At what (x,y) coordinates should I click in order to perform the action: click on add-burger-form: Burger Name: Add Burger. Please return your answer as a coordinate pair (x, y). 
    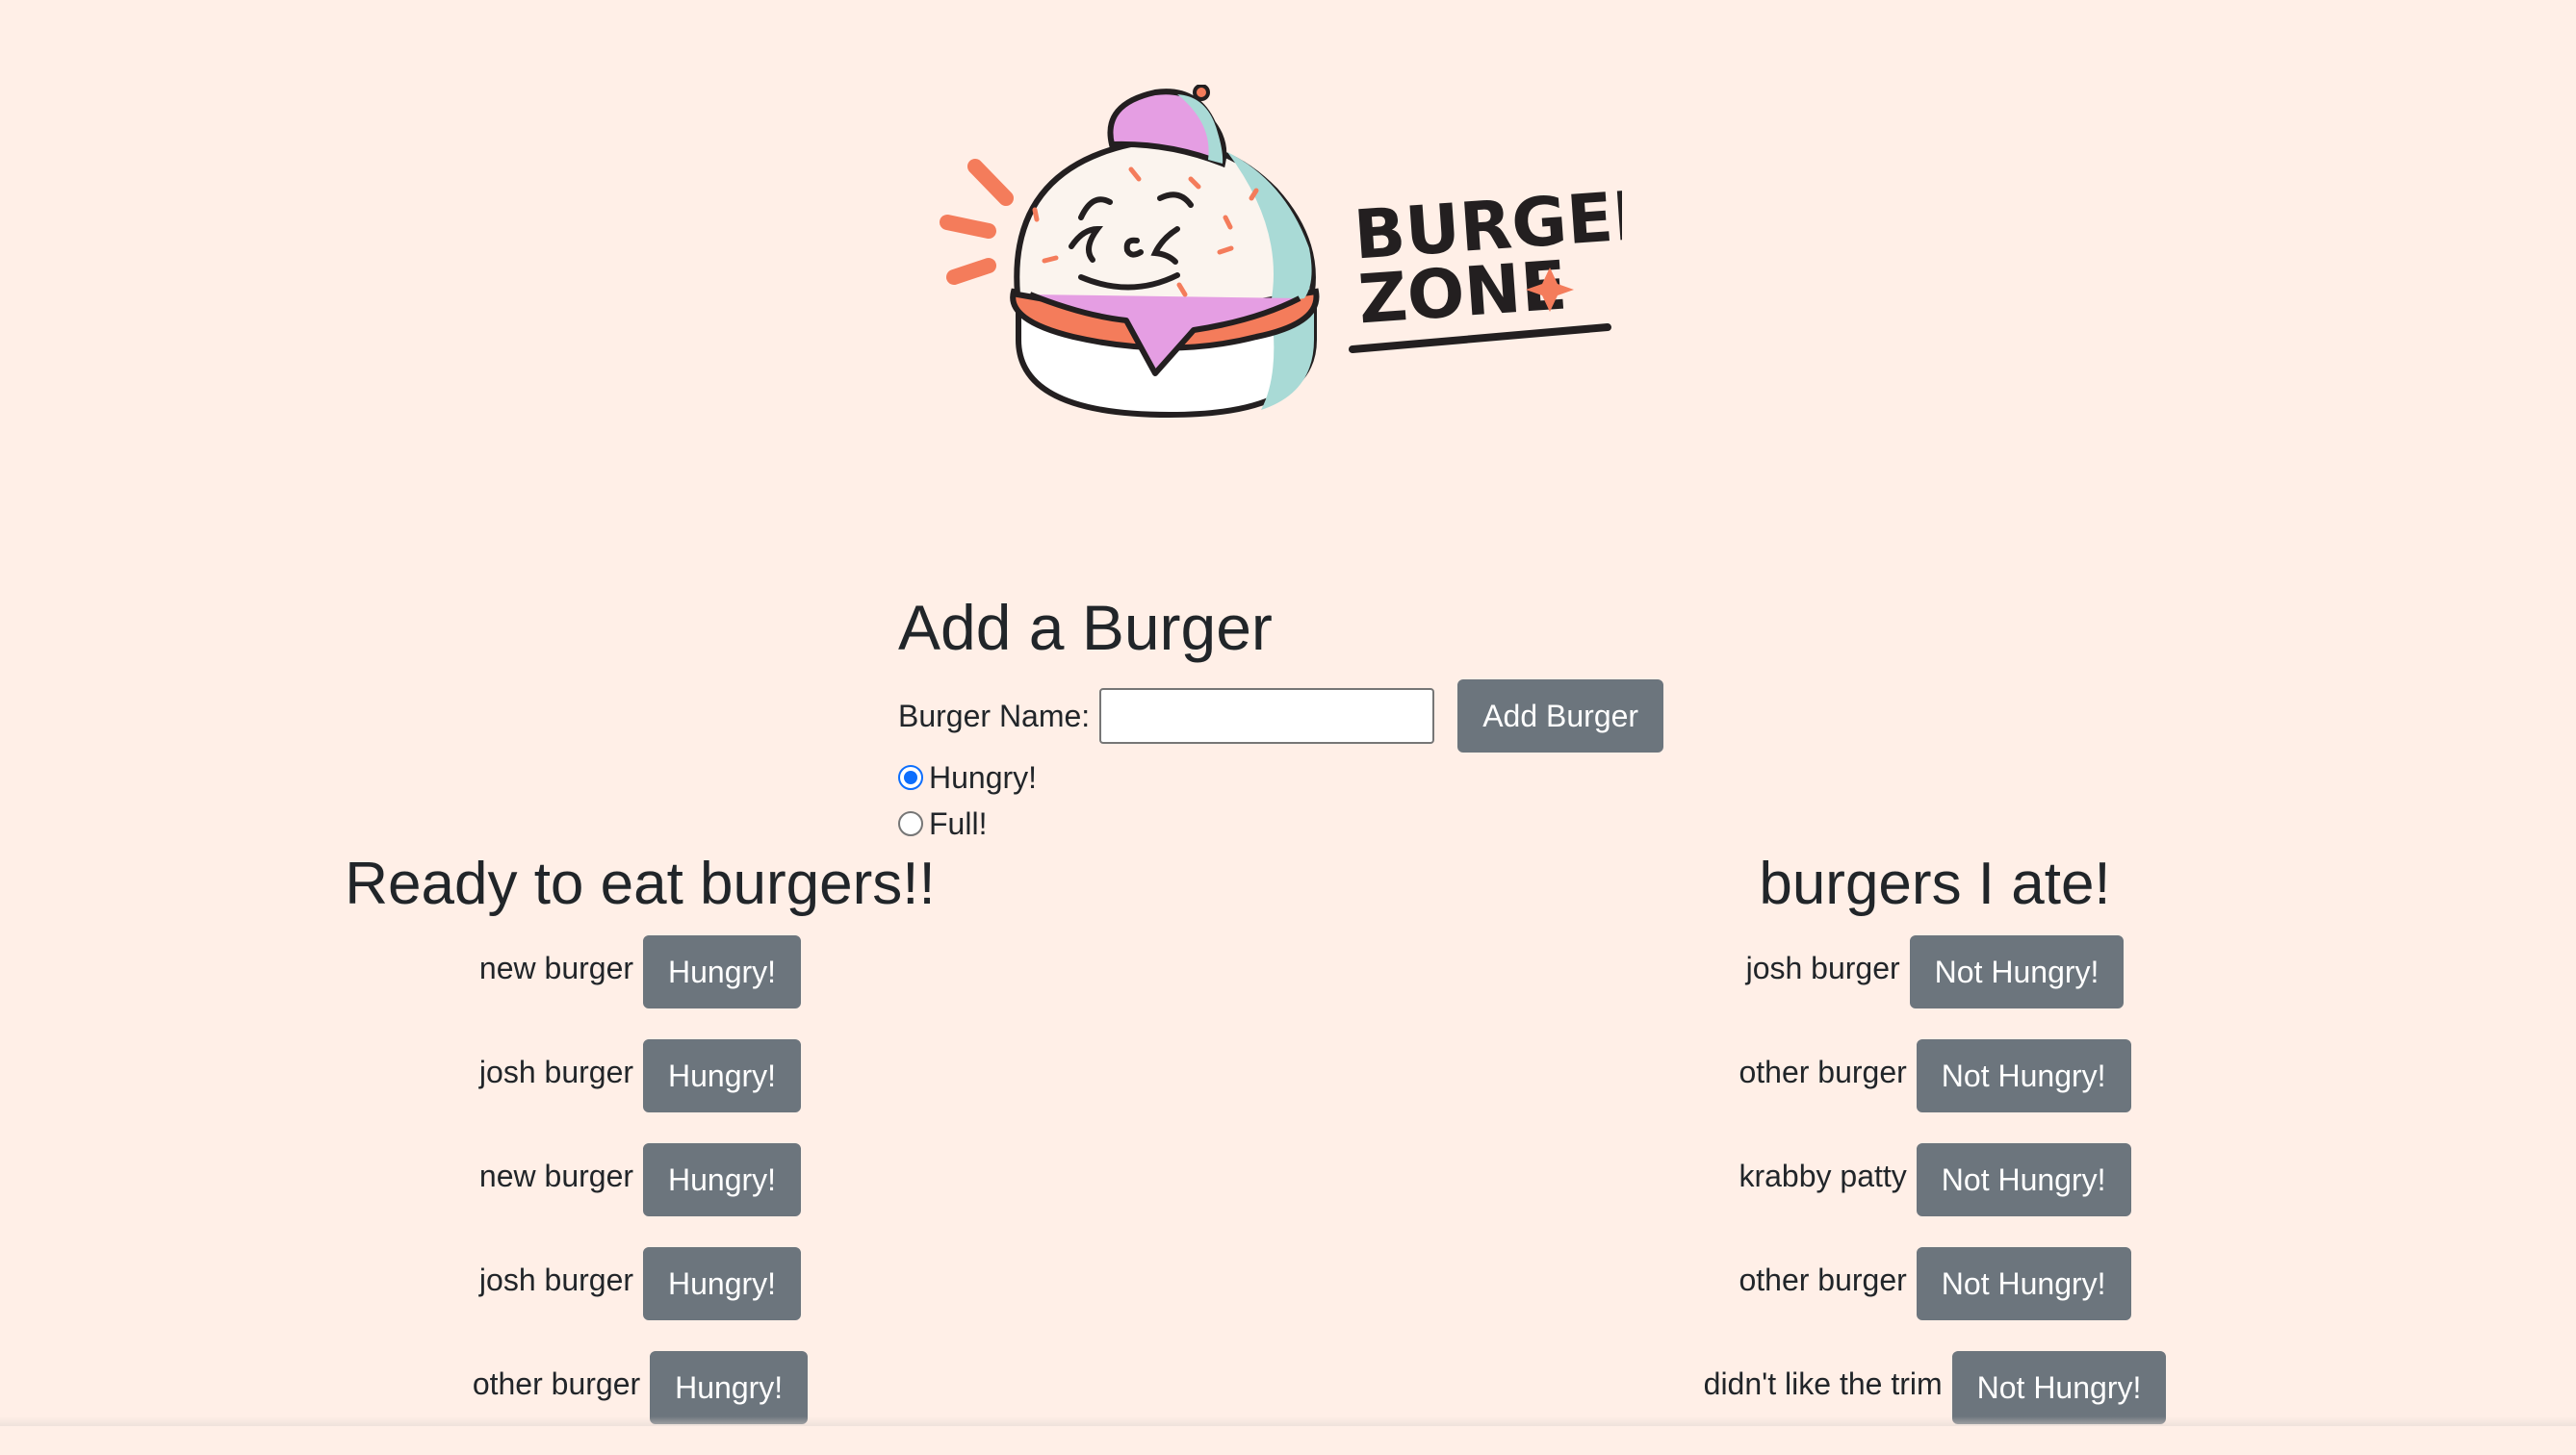
    Looking at the image, I should click on (1281, 716).